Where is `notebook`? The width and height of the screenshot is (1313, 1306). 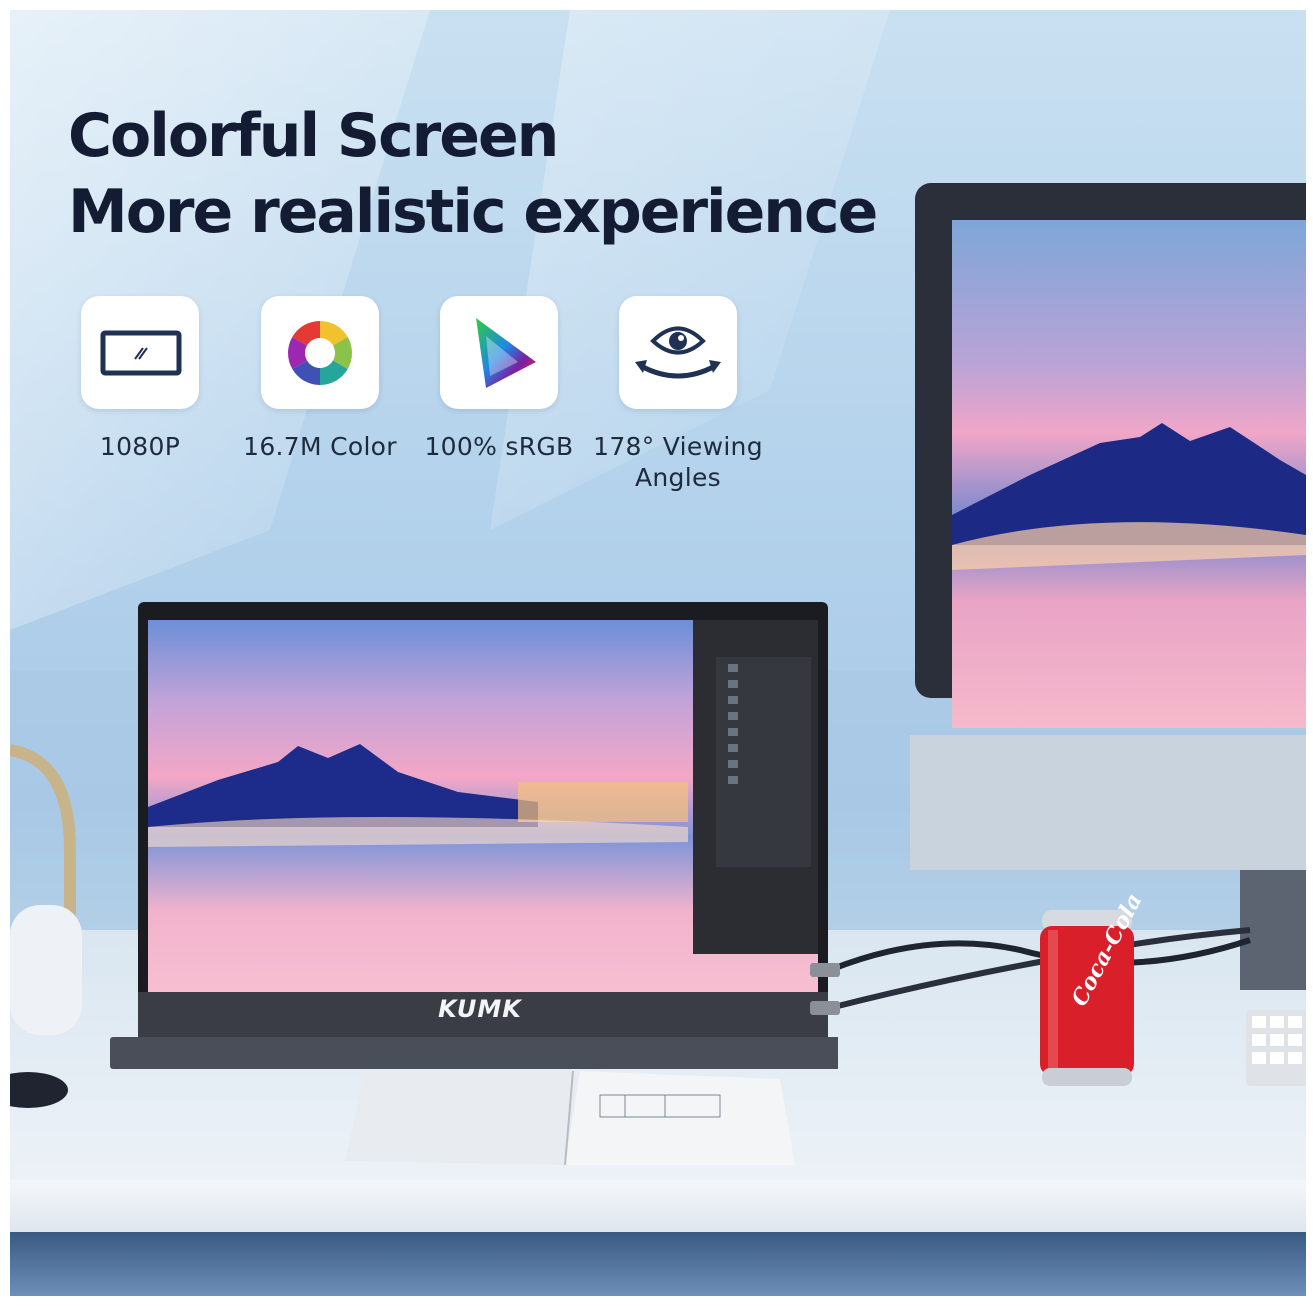 notebook is located at coordinates (570, 1118).